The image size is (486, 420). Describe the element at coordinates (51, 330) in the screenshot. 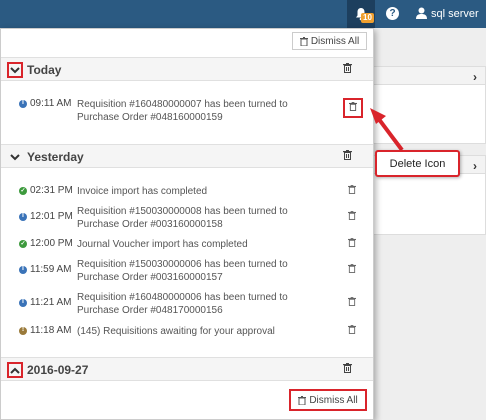

I see `notification-time: 11:18 AM` at that location.